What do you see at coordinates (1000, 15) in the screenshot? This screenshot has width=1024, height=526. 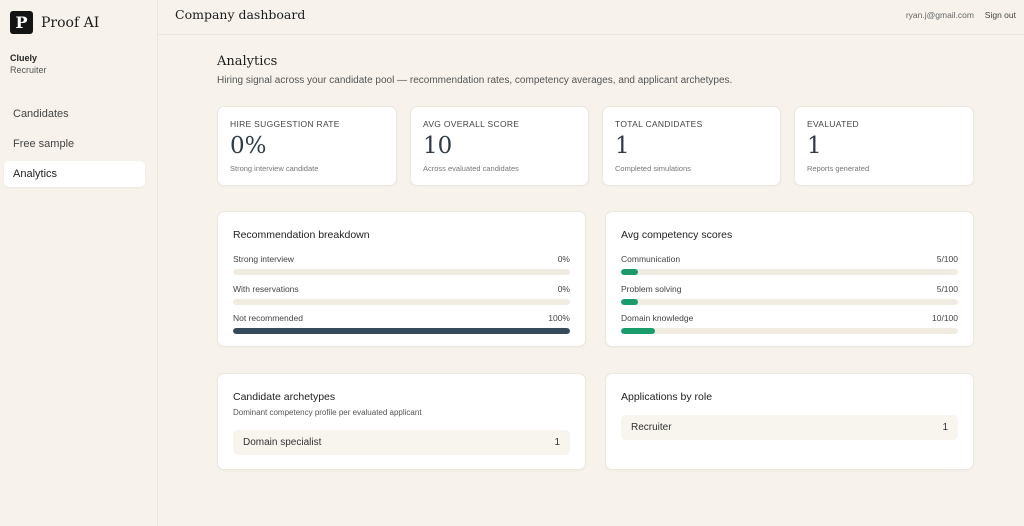 I see `sign-out-button: Sign out` at bounding box center [1000, 15].